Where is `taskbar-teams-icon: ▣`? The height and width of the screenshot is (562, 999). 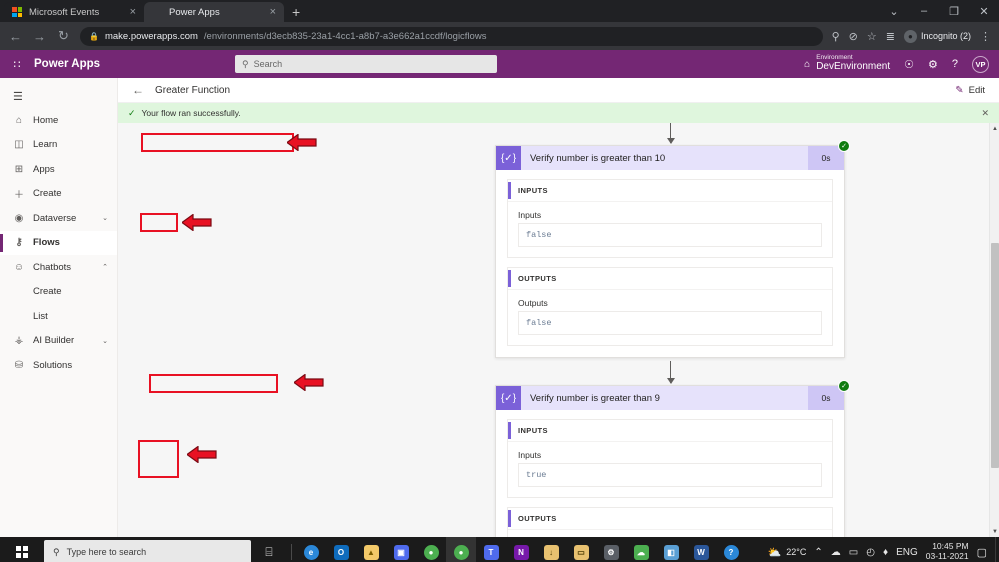 taskbar-teams-icon: ▣ is located at coordinates (401, 549).